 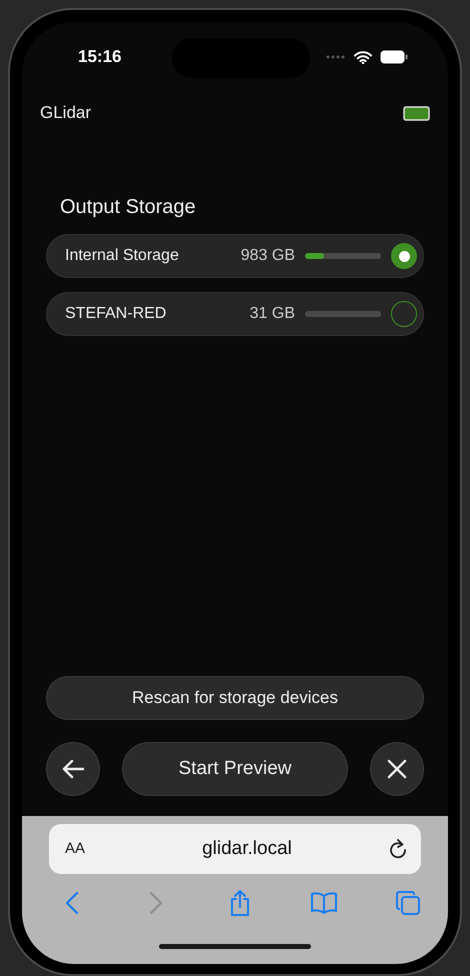 I want to click on device-name: Internal Storage, so click(x=122, y=256).